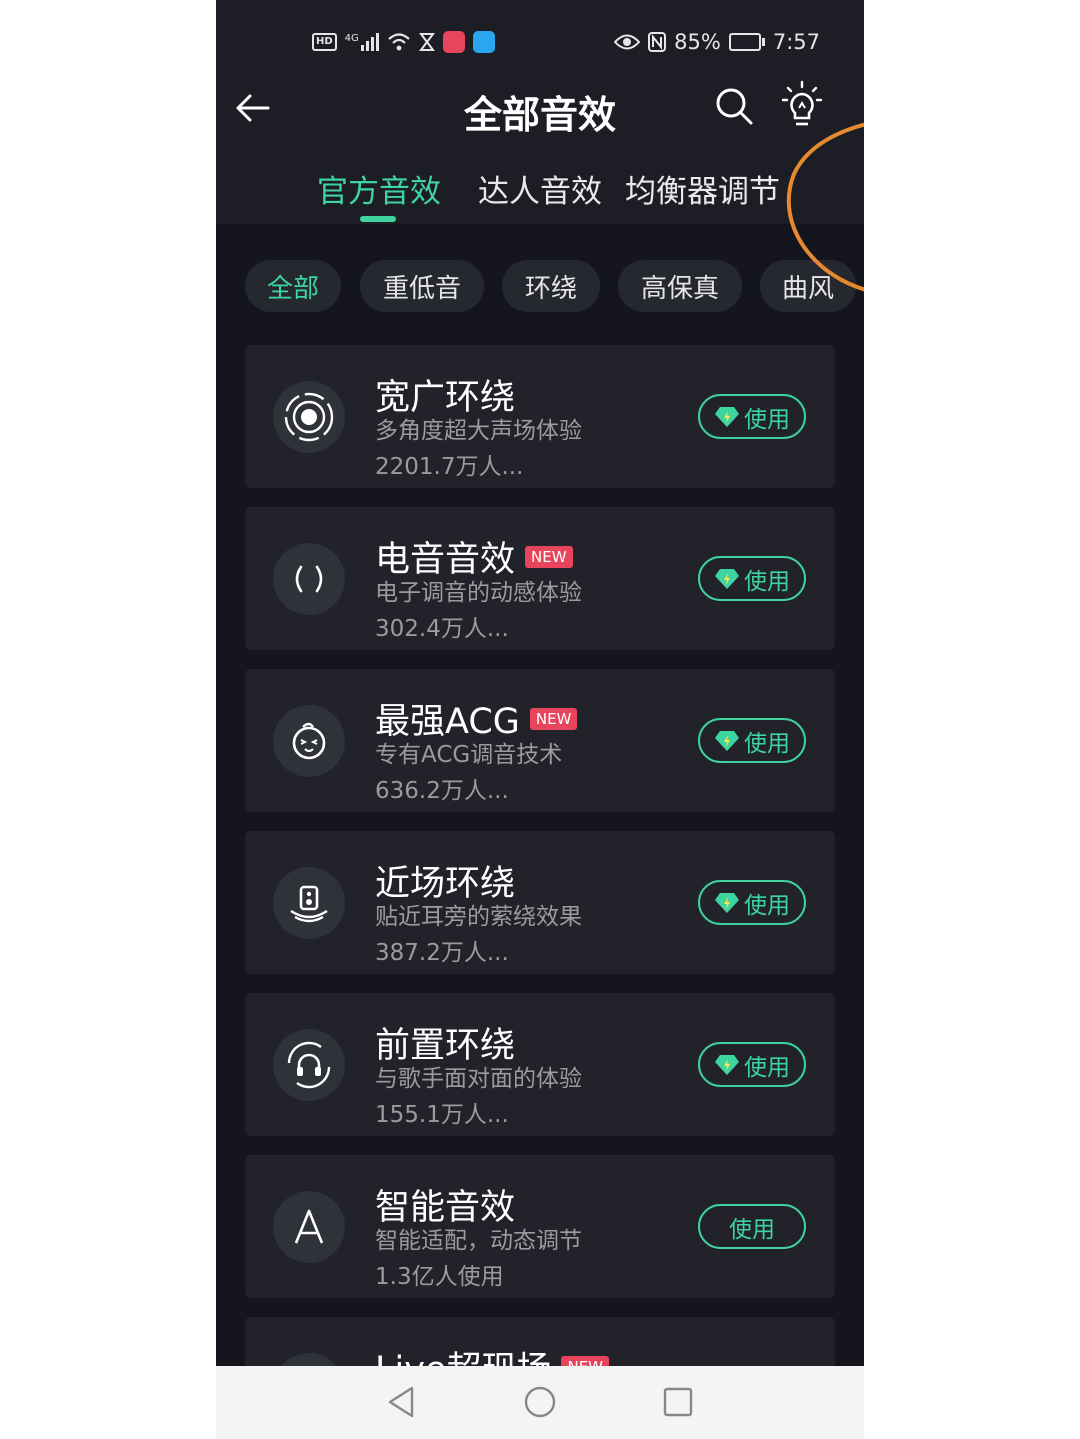 This screenshot has height=1439, width=1080. What do you see at coordinates (362, 42) in the screenshot?
I see `signal-icon: 4G` at bounding box center [362, 42].